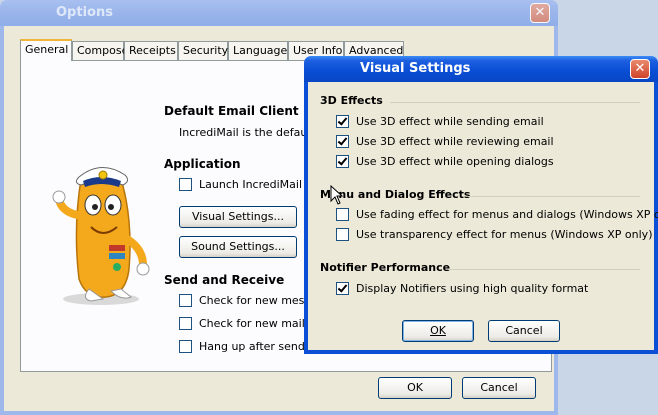  I want to click on 3d-dialogs-checkbox, so click(342, 161).